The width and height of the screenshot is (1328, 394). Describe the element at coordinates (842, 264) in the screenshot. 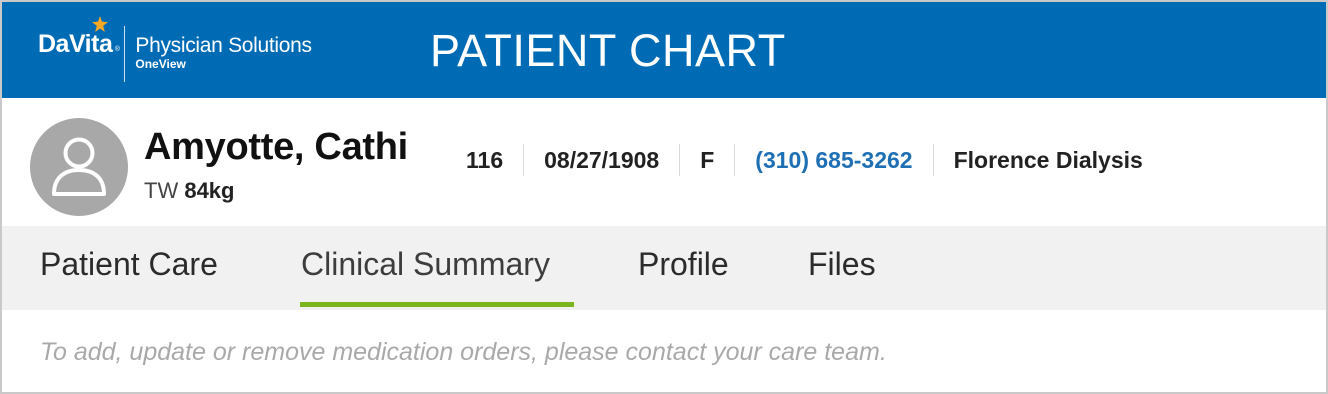

I see `tab-files: Files` at that location.